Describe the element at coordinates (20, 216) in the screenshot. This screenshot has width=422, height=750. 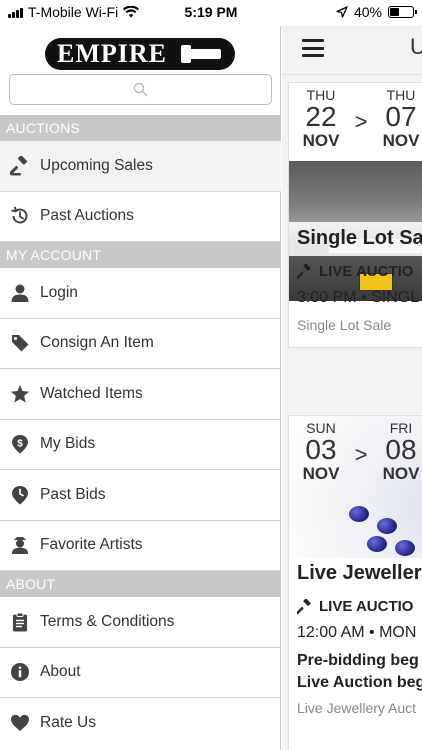
I see `history-icon` at that location.